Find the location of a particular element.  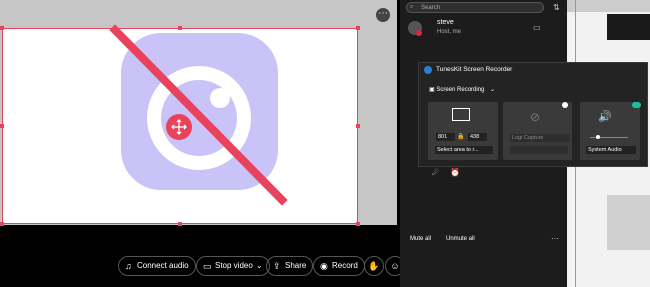

width-field: 801 is located at coordinates (445, 137).